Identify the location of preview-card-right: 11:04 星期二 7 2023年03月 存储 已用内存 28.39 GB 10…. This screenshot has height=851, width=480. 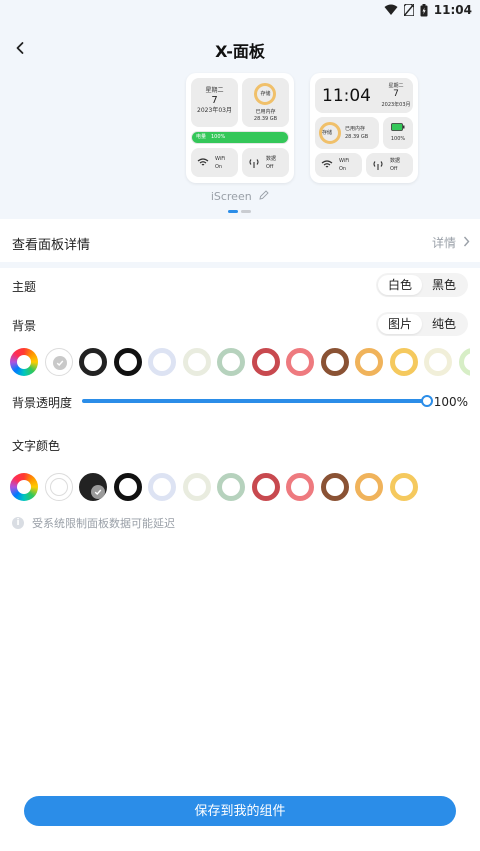
(364, 128).